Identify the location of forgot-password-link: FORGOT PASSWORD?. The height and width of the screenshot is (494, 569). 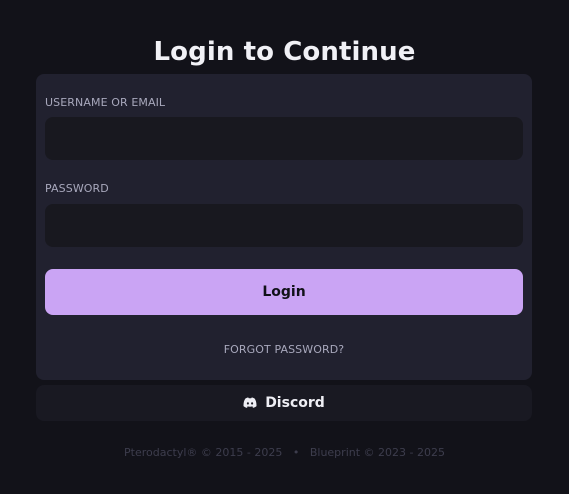
(284, 350).